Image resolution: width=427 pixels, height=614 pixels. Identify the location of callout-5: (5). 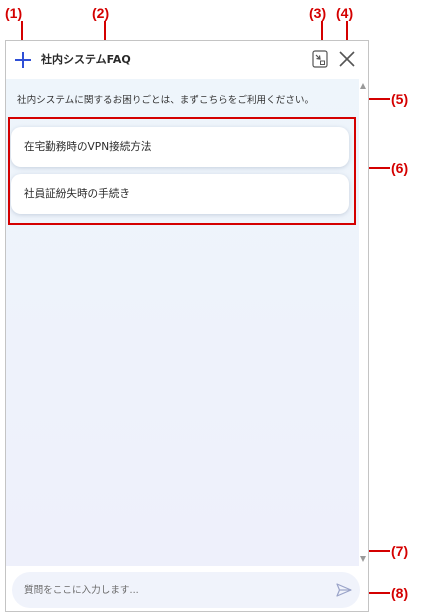
(400, 99).